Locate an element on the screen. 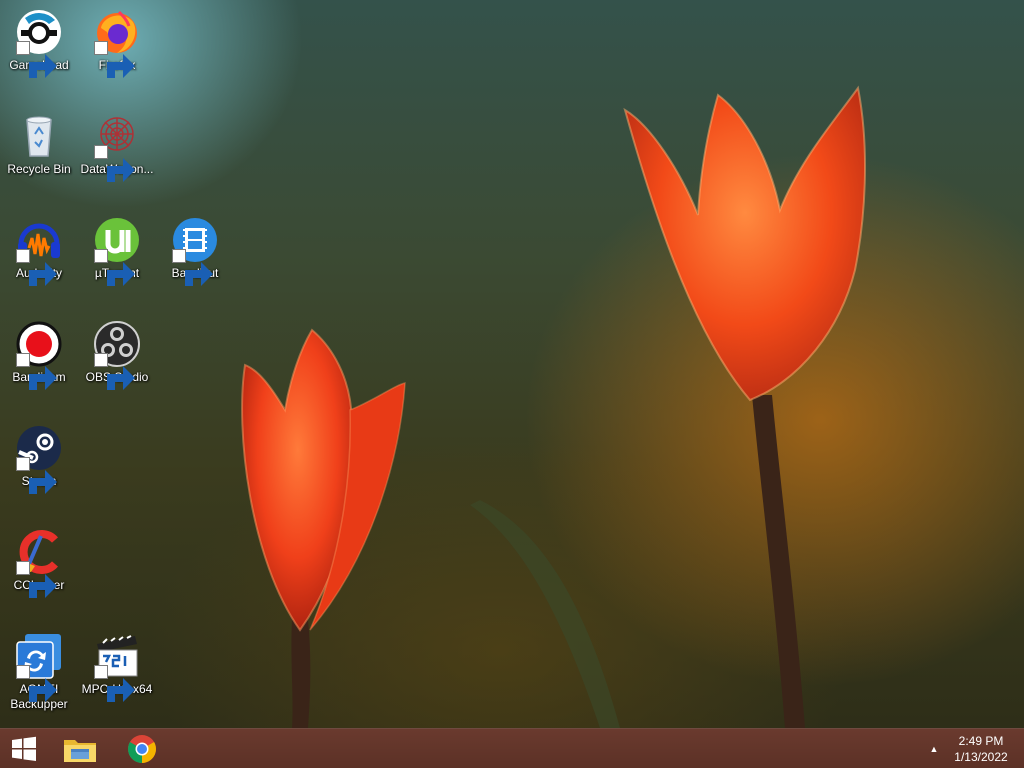  desktop-icon-obs-studio: OBS Studio is located at coordinates (117, 355).